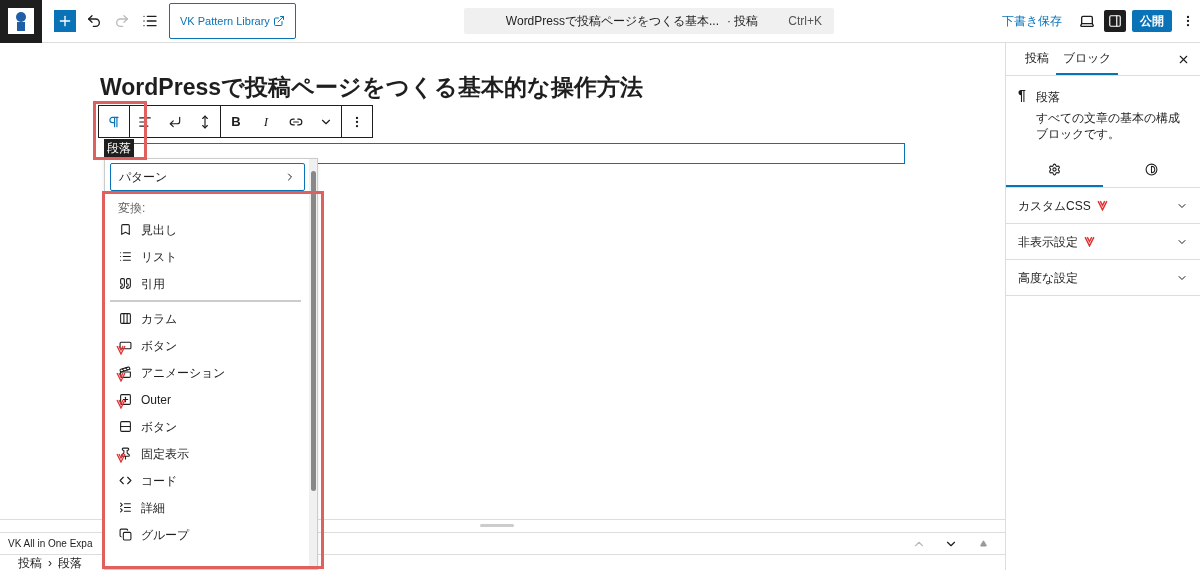 This screenshot has width=1200, height=570. Describe the element at coordinates (1048, 242) in the screenshot. I see `panel-title: 非表示設定` at that location.